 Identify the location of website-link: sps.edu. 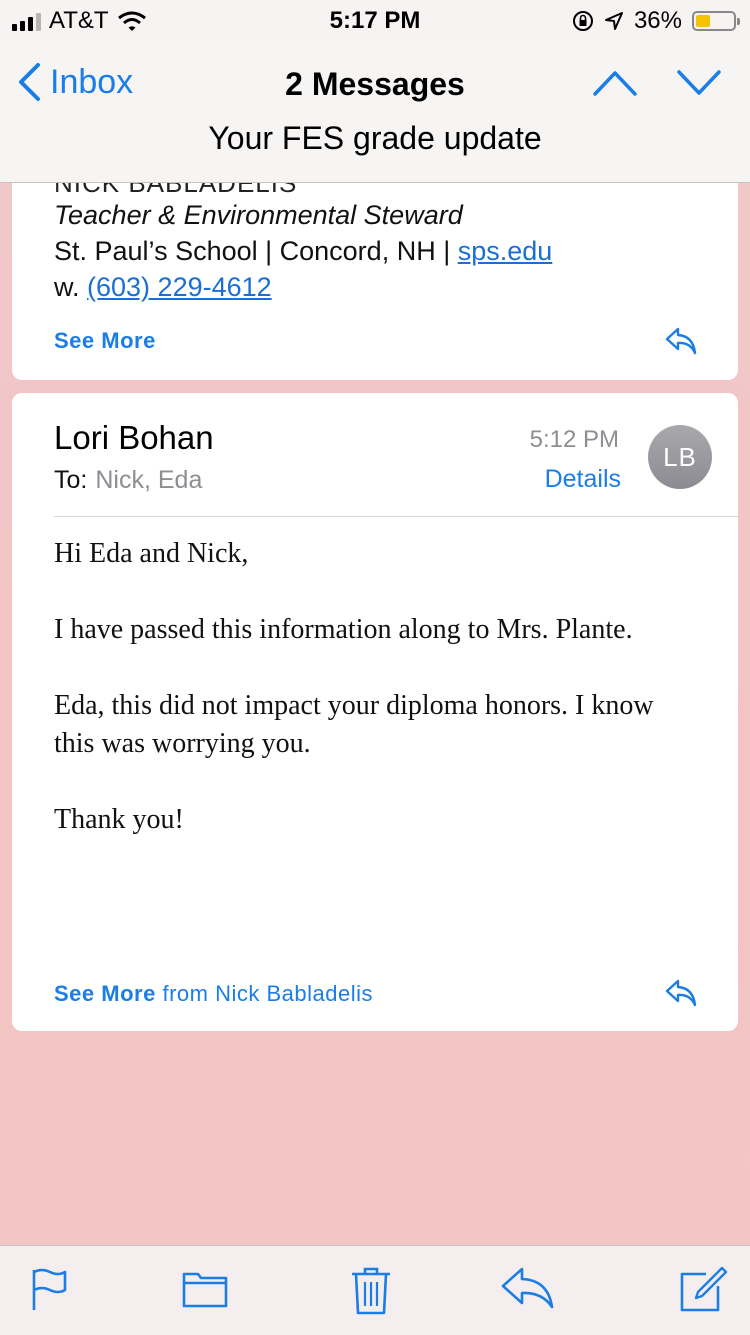
(505, 251).